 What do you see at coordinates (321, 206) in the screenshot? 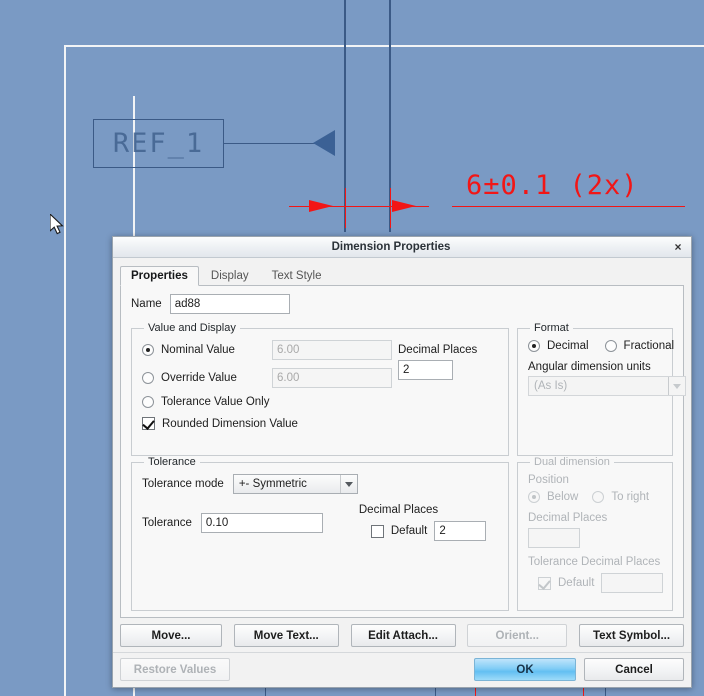
I see `dimension-arrowhead-left-icon` at bounding box center [321, 206].